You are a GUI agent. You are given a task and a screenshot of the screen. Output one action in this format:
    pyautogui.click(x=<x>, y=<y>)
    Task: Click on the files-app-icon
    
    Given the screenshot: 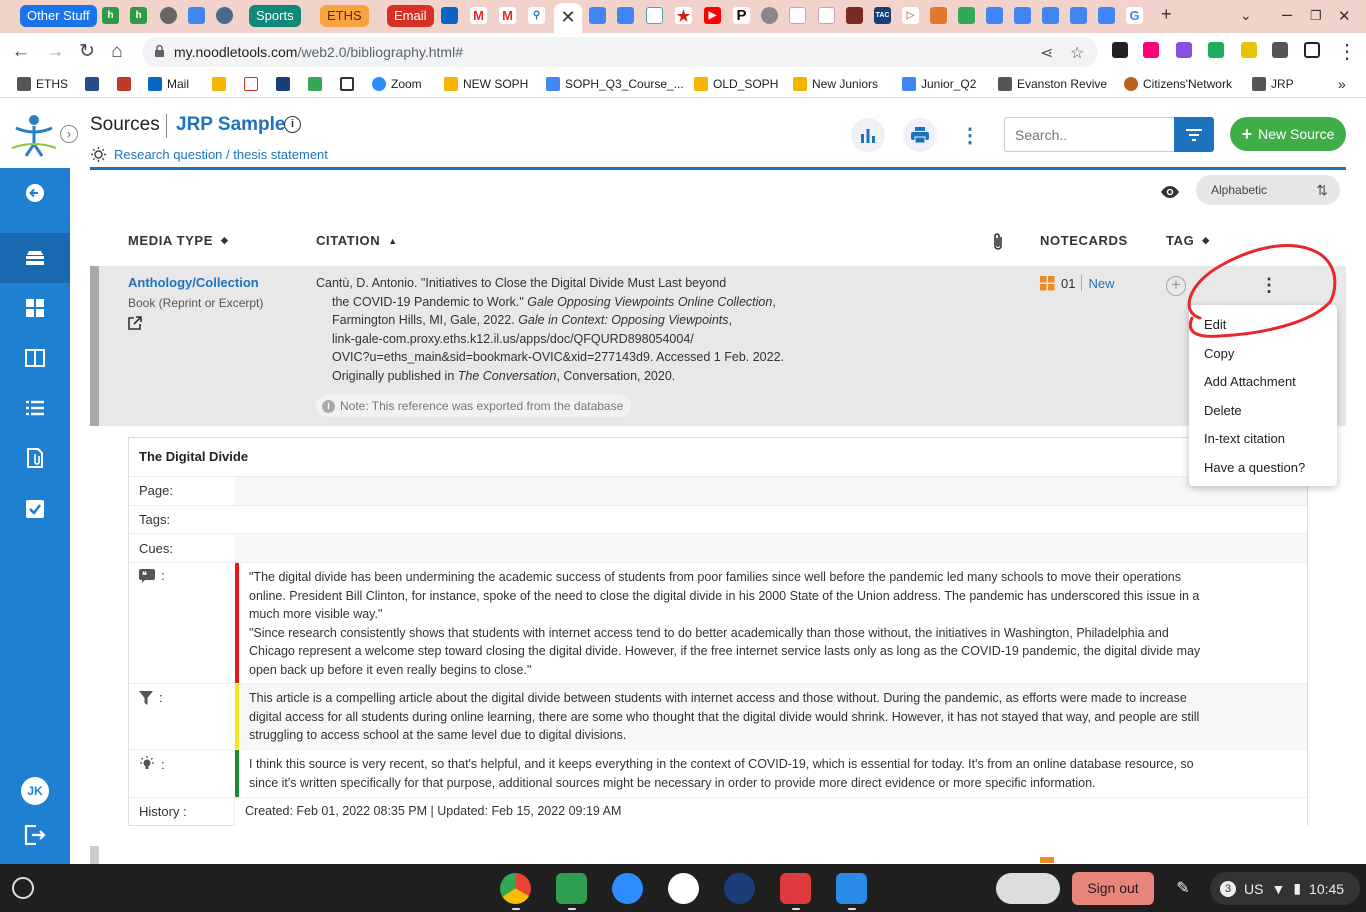 What is the action you would take?
    pyautogui.click(x=851, y=888)
    